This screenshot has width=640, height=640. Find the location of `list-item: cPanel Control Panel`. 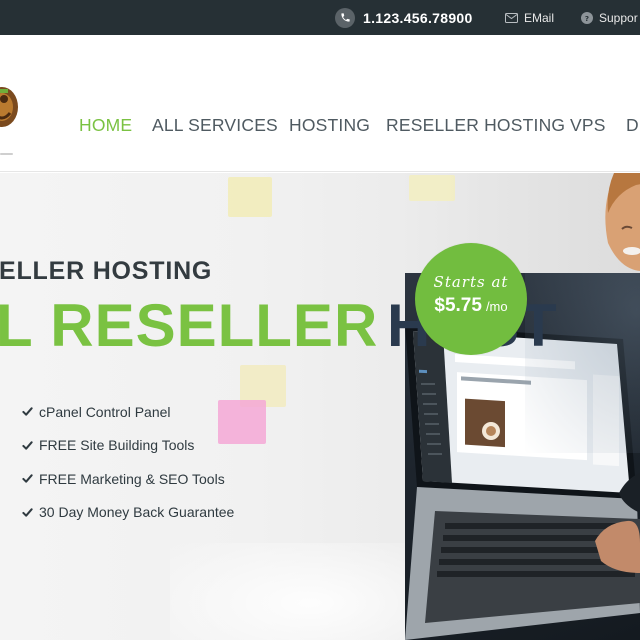

list-item: cPanel Control Panel is located at coordinates (128, 412).